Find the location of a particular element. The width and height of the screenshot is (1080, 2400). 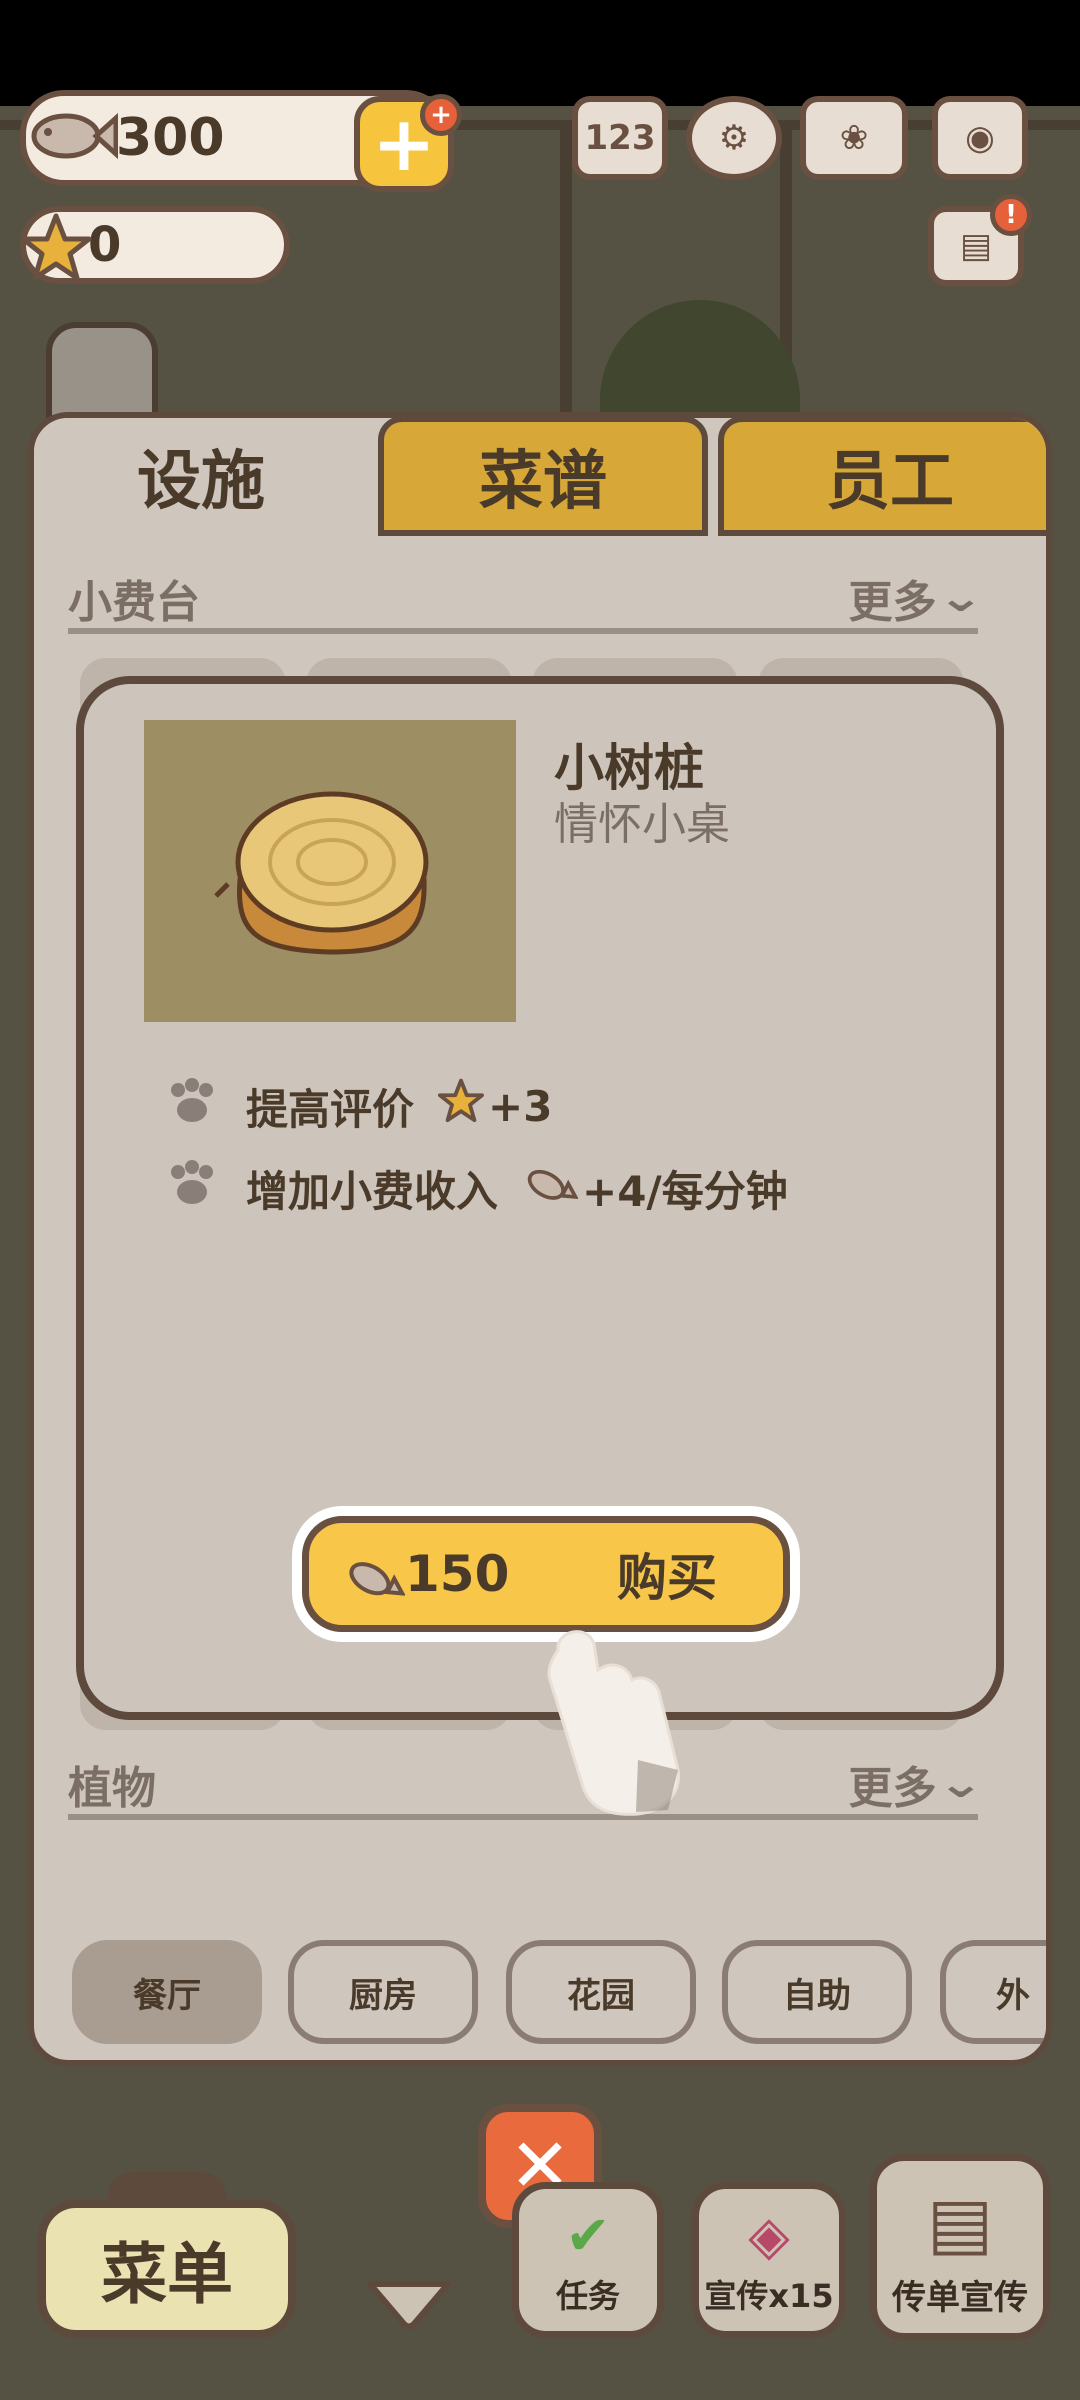

checklist-icon: ✔ is located at coordinates (588, 2235).